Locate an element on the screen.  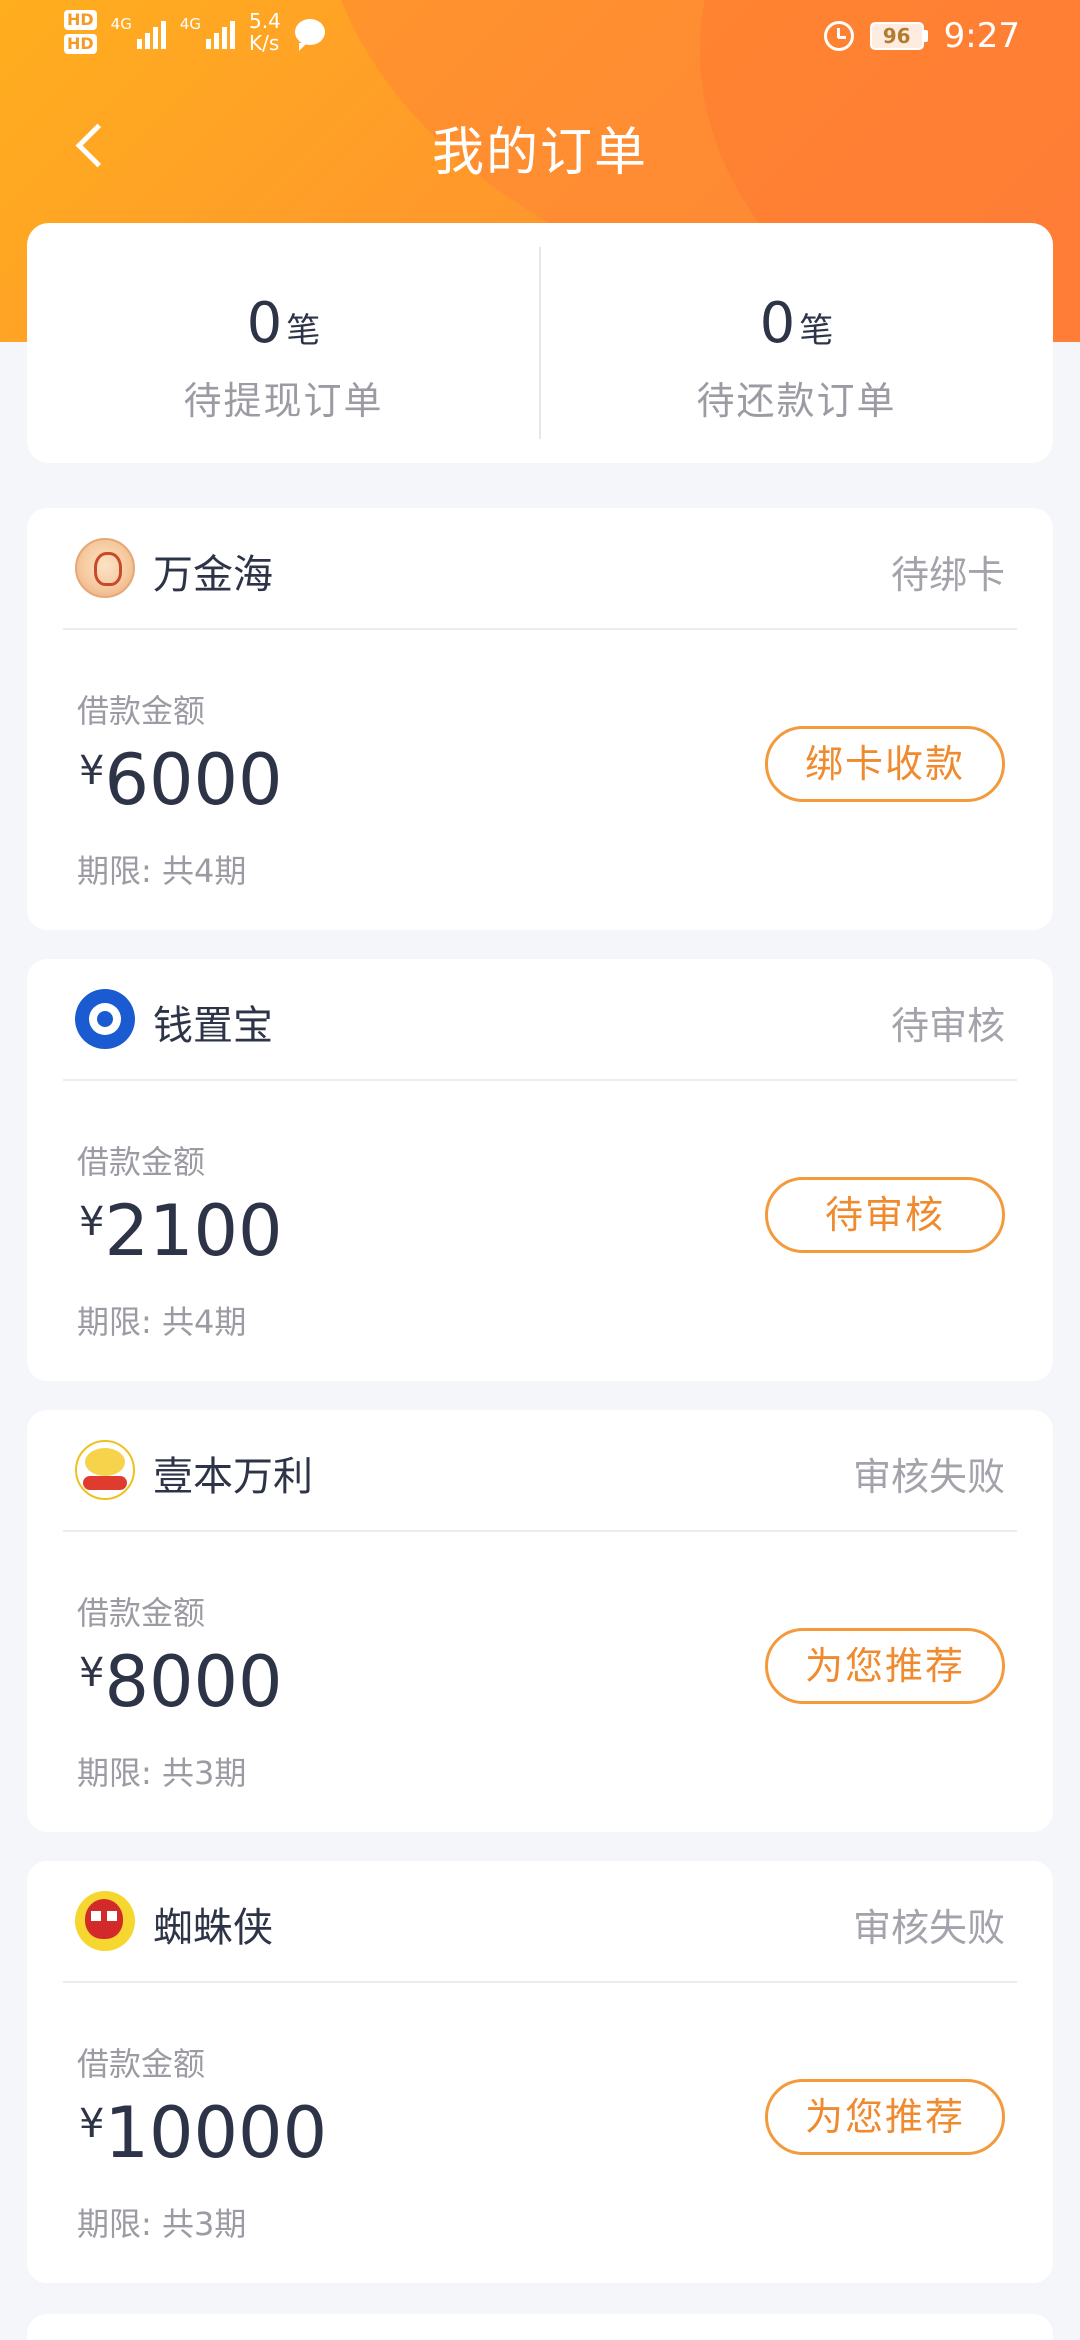
withdraw-label: 待提现订单 is located at coordinates (283, 401).